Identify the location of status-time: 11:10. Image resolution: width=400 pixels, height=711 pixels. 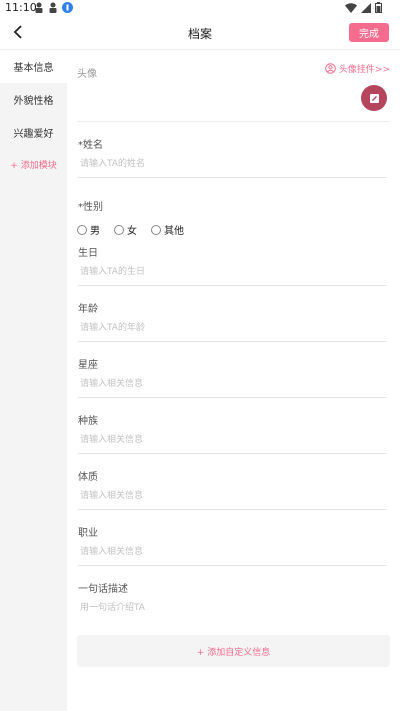
(21, 7).